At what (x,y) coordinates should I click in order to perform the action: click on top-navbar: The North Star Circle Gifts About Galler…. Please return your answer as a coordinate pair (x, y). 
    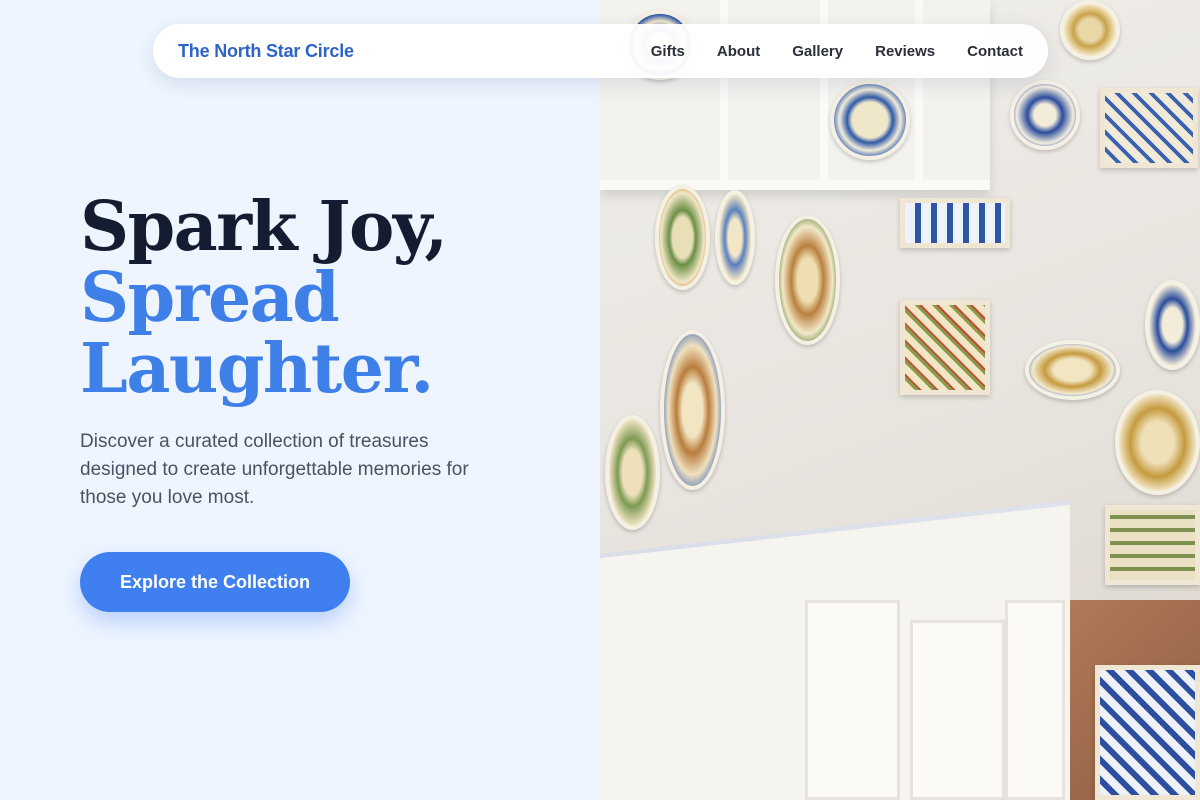
    Looking at the image, I should click on (600, 51).